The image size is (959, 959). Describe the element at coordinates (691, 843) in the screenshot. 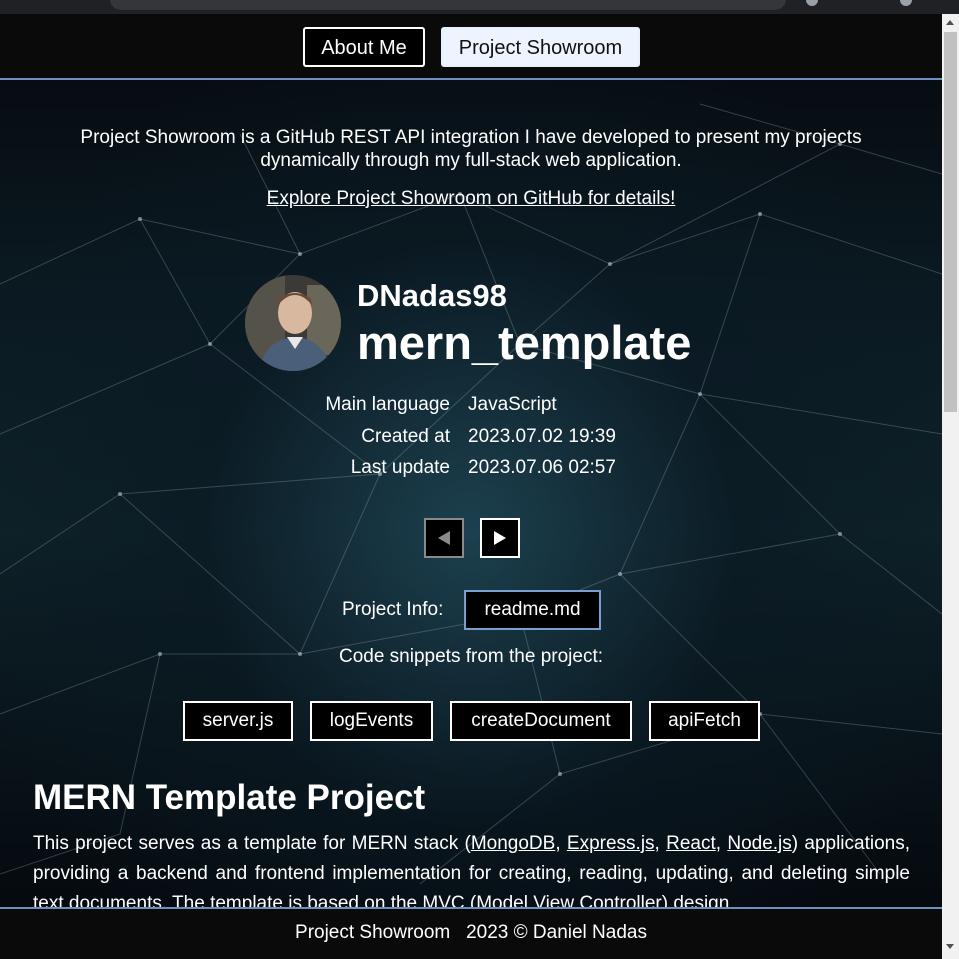

I see `react-link: React` at that location.